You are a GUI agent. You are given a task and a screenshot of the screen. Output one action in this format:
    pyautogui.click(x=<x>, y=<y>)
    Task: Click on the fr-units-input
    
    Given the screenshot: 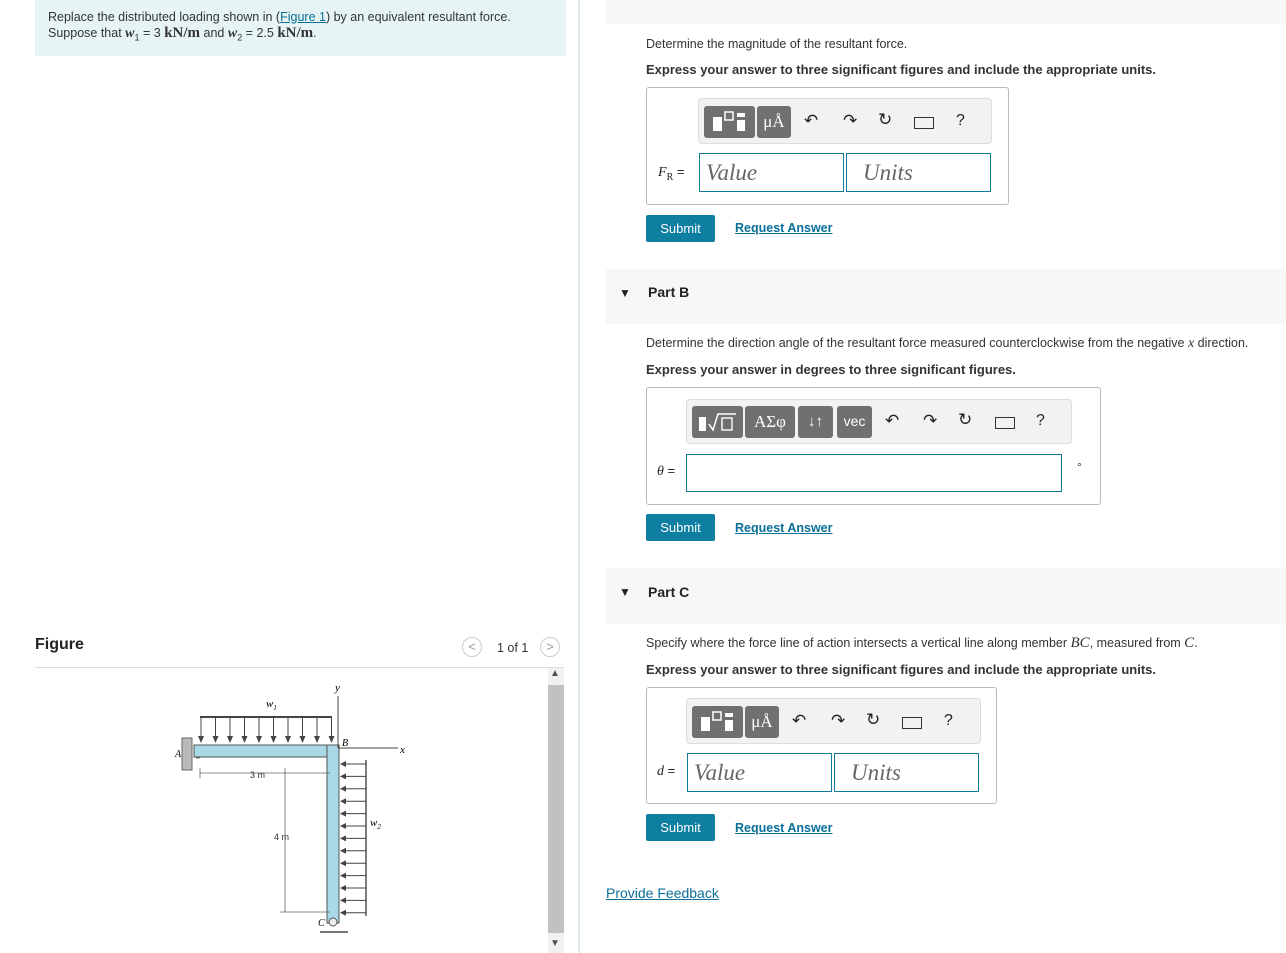 What is the action you would take?
    pyautogui.click(x=918, y=172)
    